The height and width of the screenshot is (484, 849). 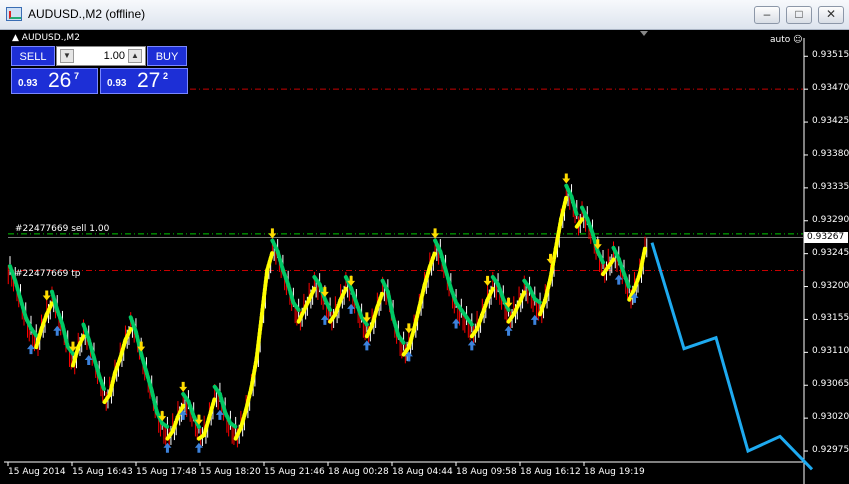 What do you see at coordinates (62, 229) in the screenshot?
I see `sell-order-label: #22477669 sell 1.00` at bounding box center [62, 229].